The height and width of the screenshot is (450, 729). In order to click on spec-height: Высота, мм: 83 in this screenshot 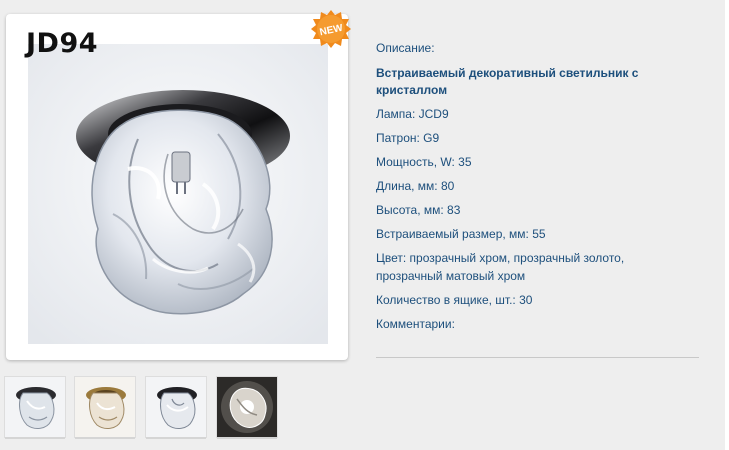, I will do `click(418, 210)`.